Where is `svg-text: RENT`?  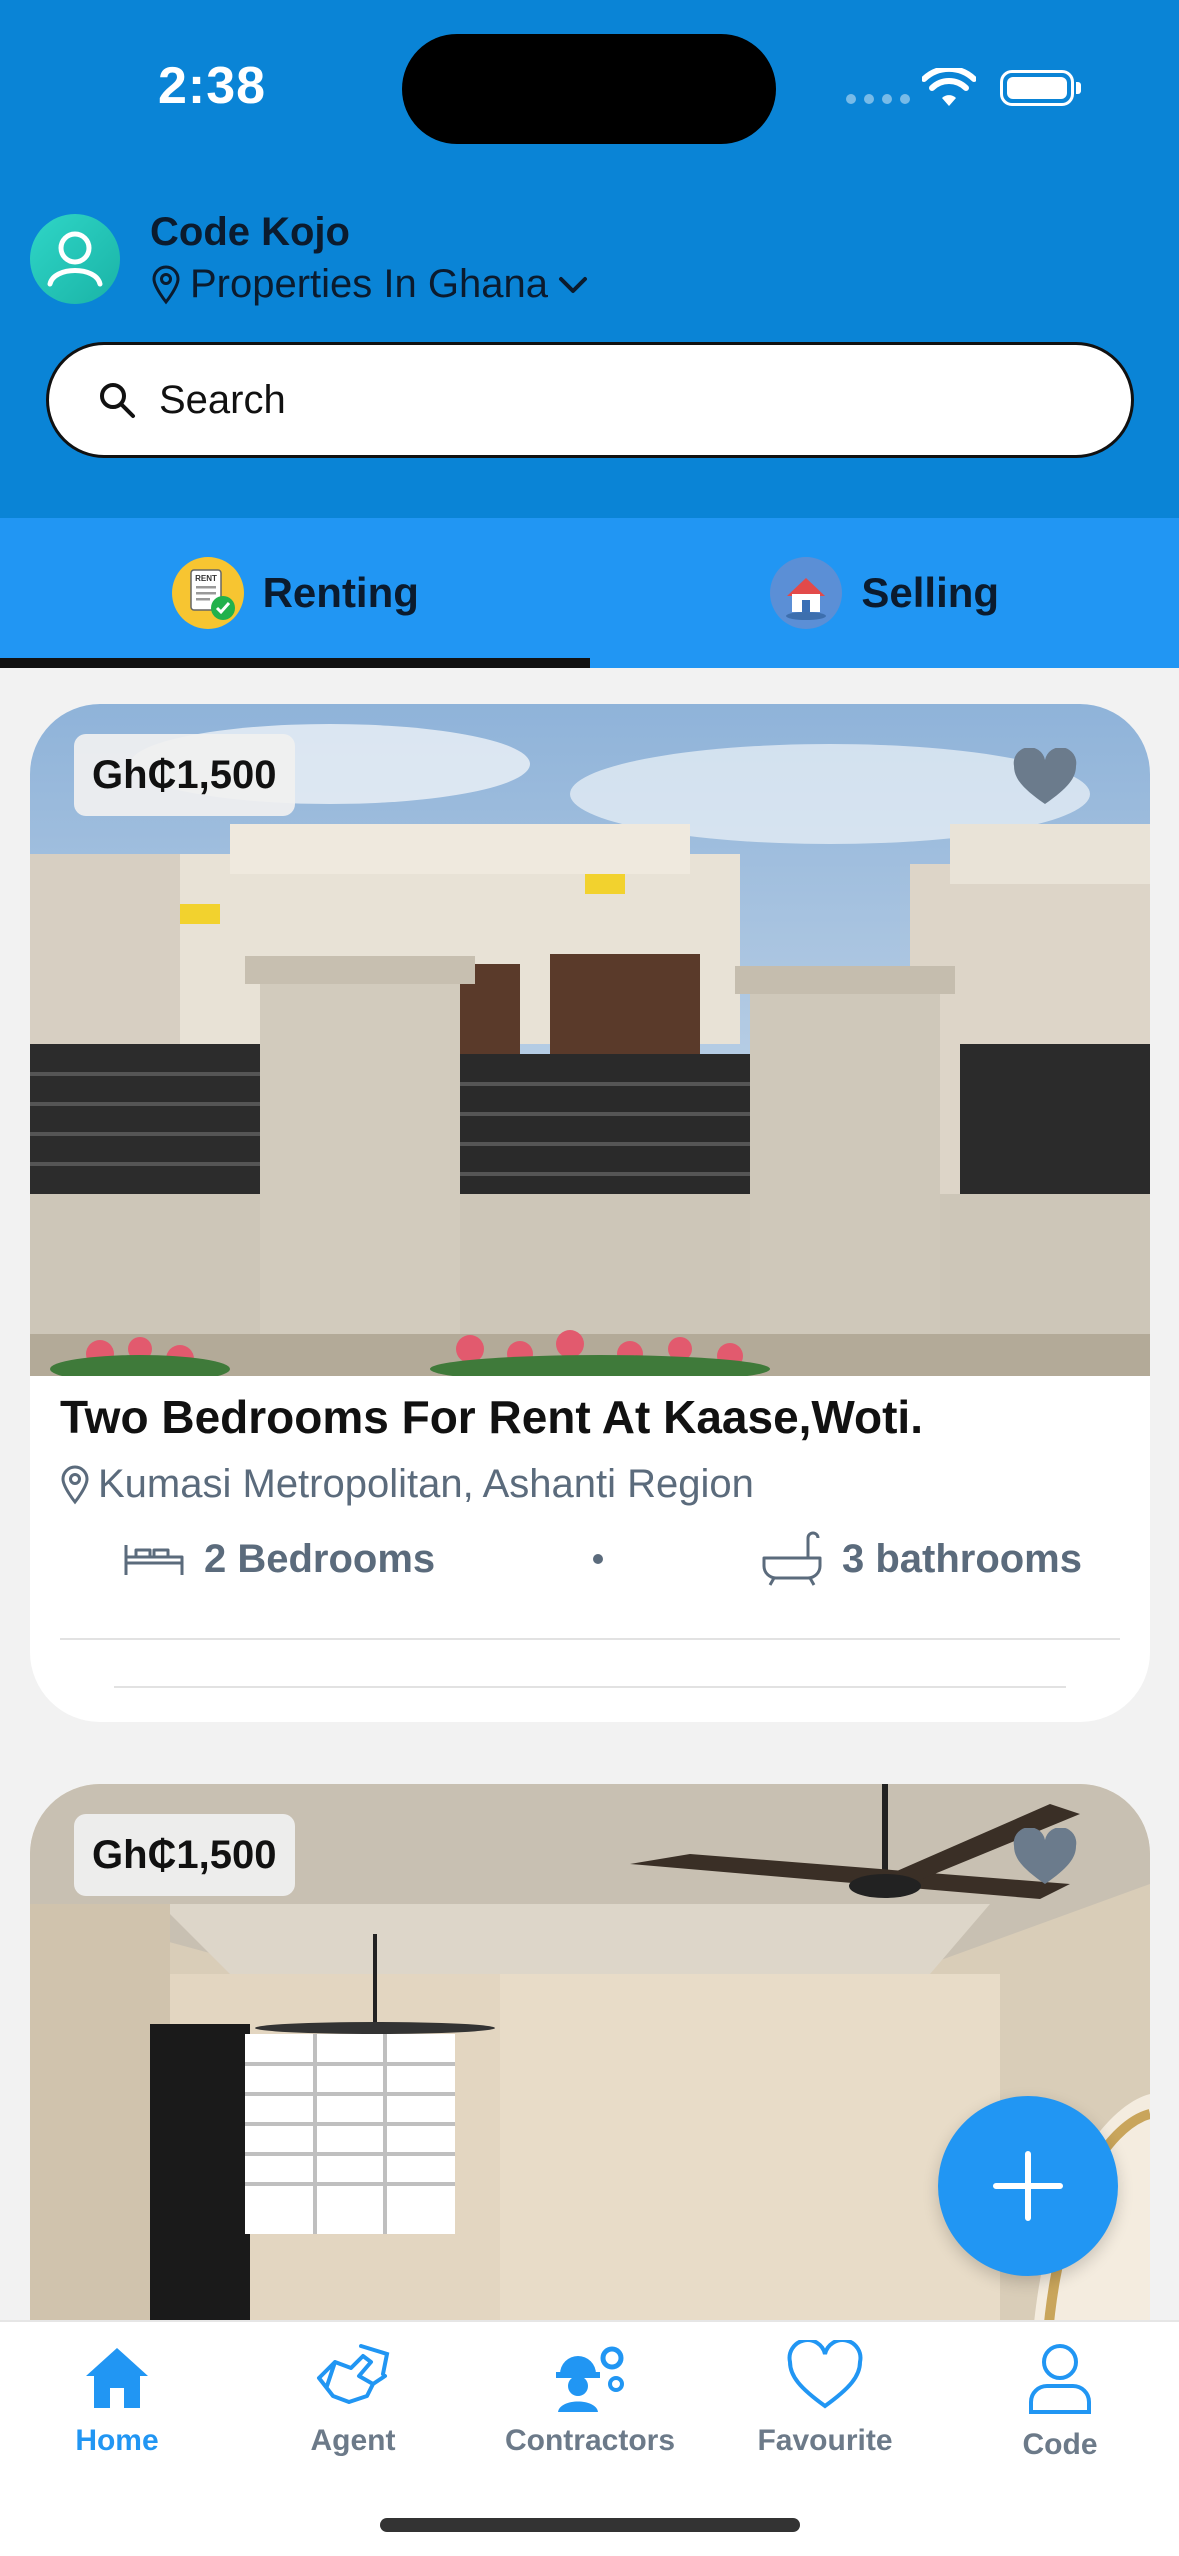
svg-text: RENT is located at coordinates (206, 578).